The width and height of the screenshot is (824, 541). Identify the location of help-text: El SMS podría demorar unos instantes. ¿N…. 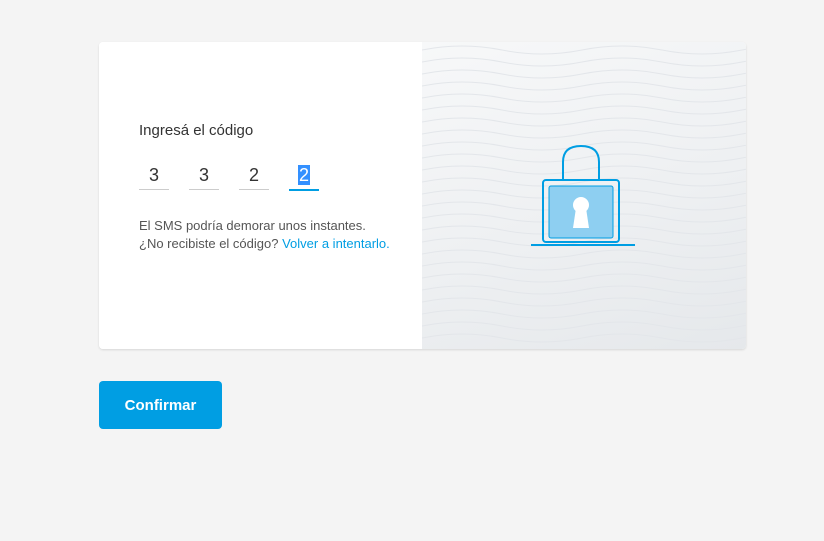
(264, 235).